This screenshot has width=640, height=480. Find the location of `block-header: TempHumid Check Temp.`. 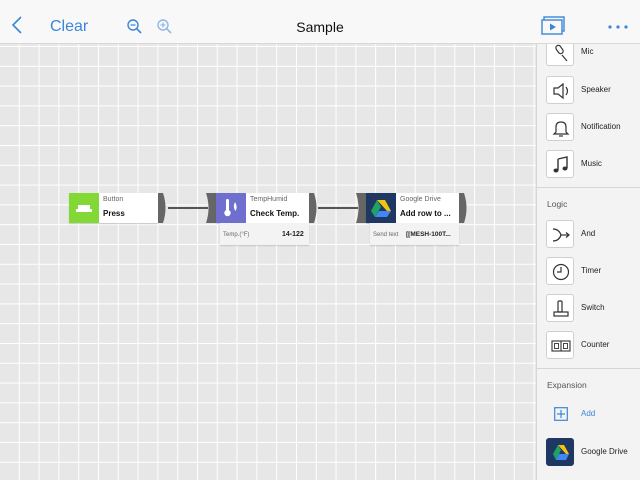

block-header: TempHumid Check Temp. is located at coordinates (262, 208).